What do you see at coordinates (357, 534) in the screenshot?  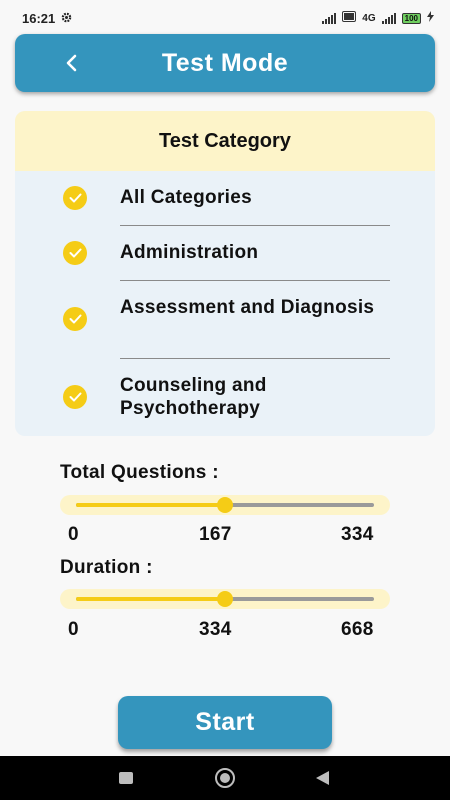 I see `total-questions-max: 334` at bounding box center [357, 534].